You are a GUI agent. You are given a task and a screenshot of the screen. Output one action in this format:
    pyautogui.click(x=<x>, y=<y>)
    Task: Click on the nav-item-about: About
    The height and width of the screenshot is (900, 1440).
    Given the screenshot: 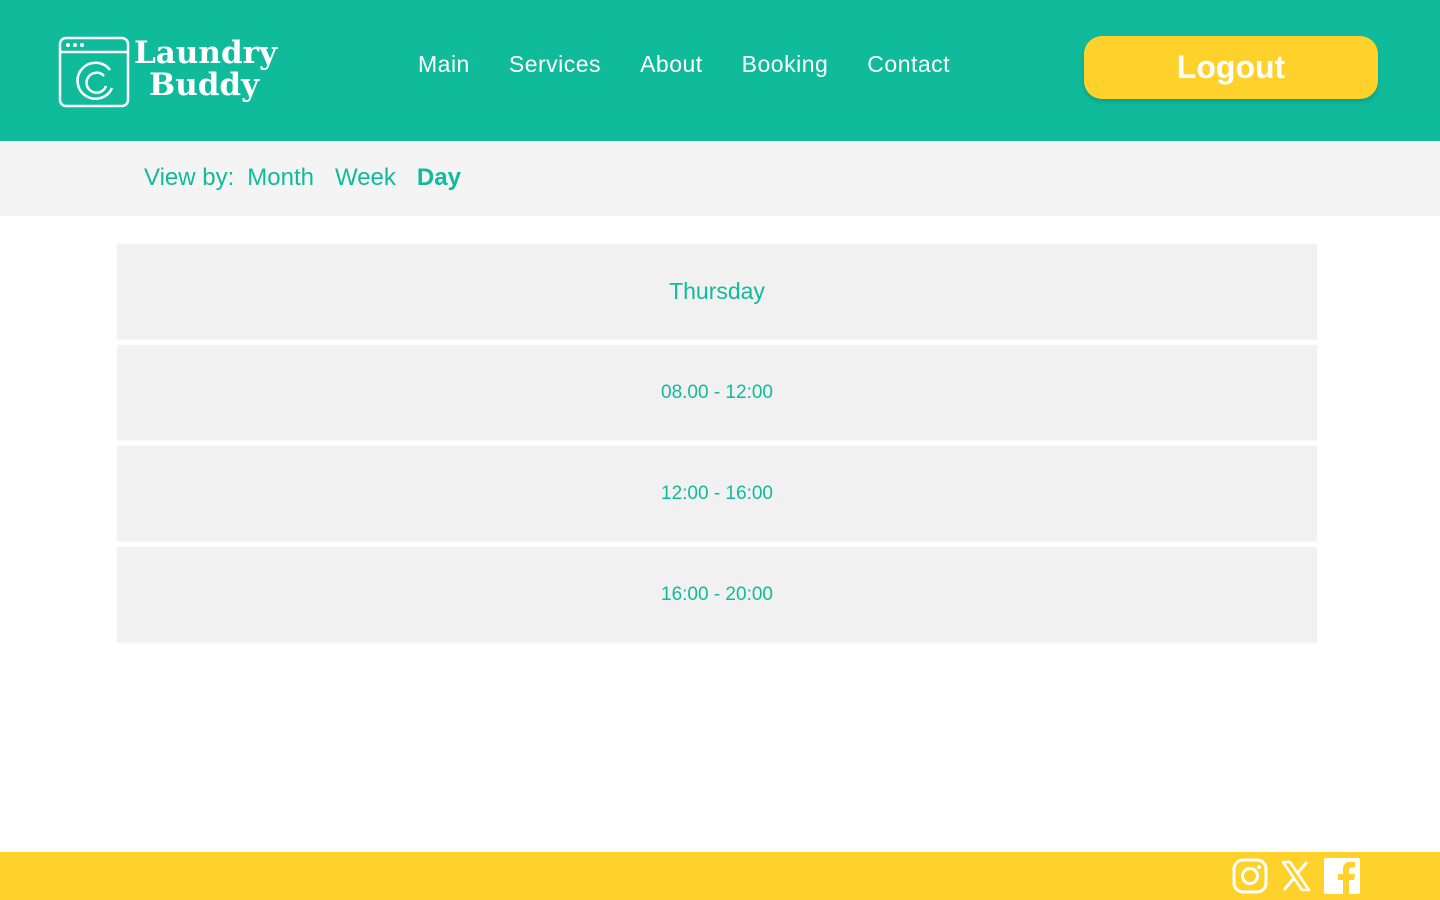 What is the action you would take?
    pyautogui.click(x=671, y=64)
    